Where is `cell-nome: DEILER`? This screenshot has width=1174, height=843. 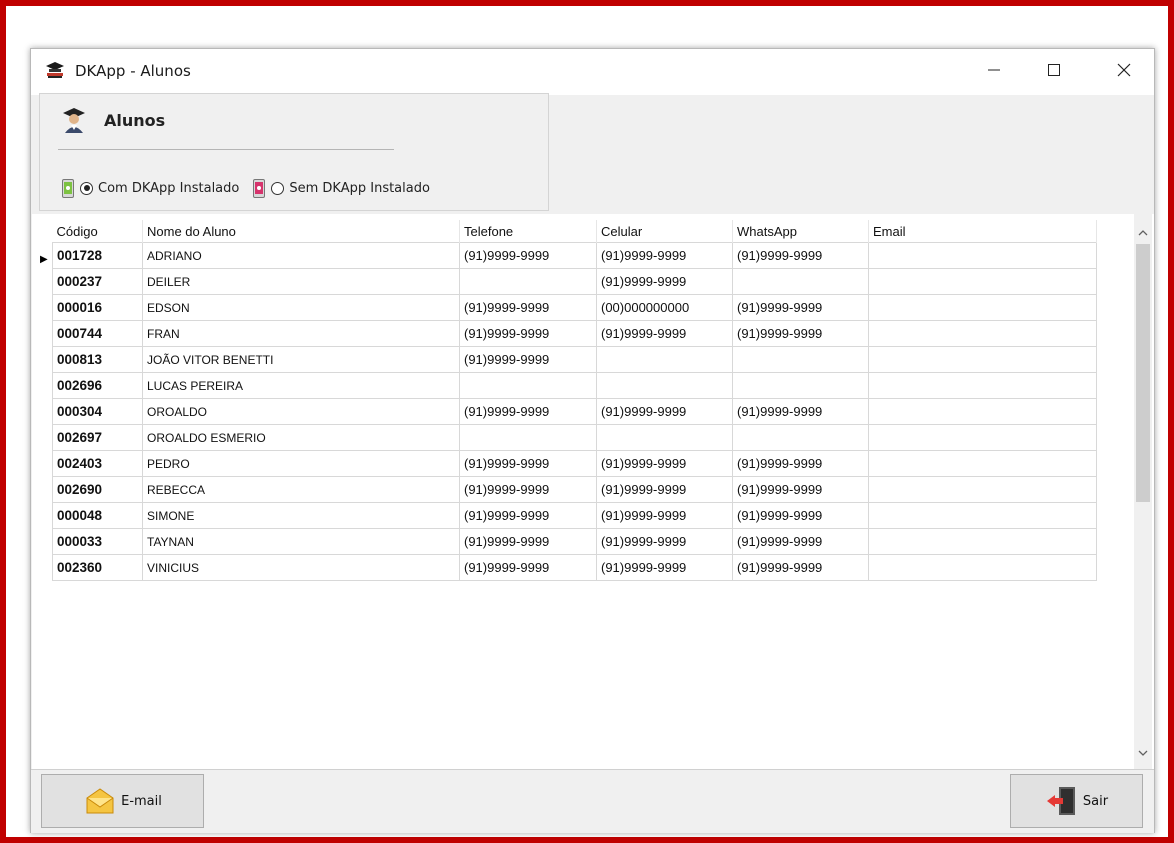 cell-nome: DEILER is located at coordinates (301, 281).